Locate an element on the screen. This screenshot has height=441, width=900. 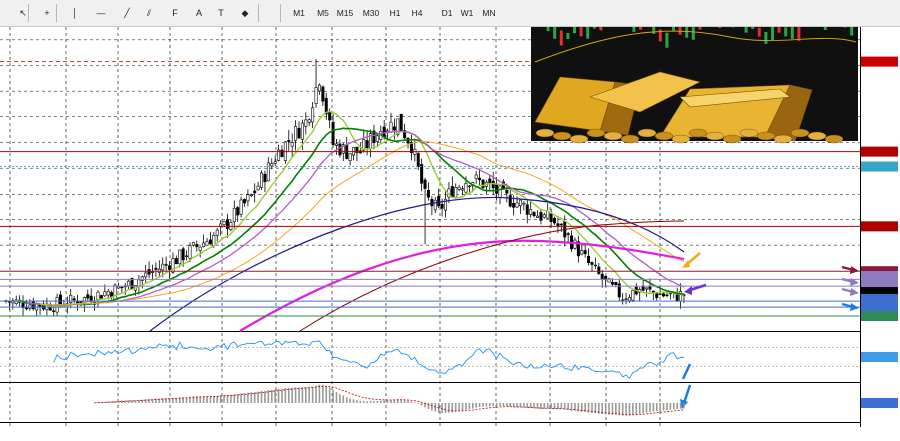
timeframe-h1: H1 is located at coordinates (395, 13).